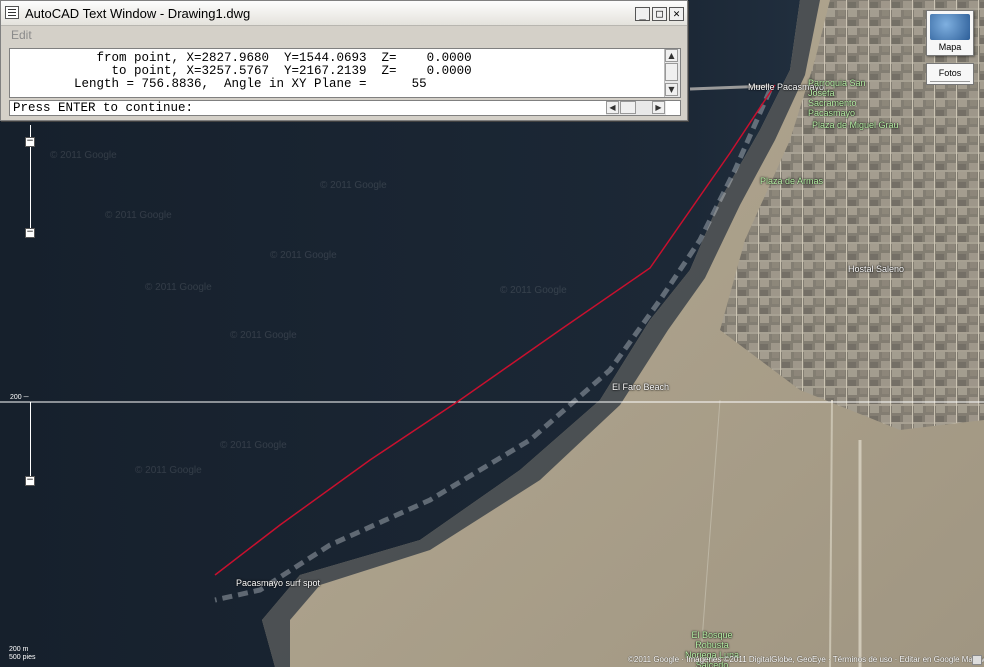  What do you see at coordinates (103, 108) in the screenshot?
I see `command-prompt: Press ENTER to continue:` at bounding box center [103, 108].